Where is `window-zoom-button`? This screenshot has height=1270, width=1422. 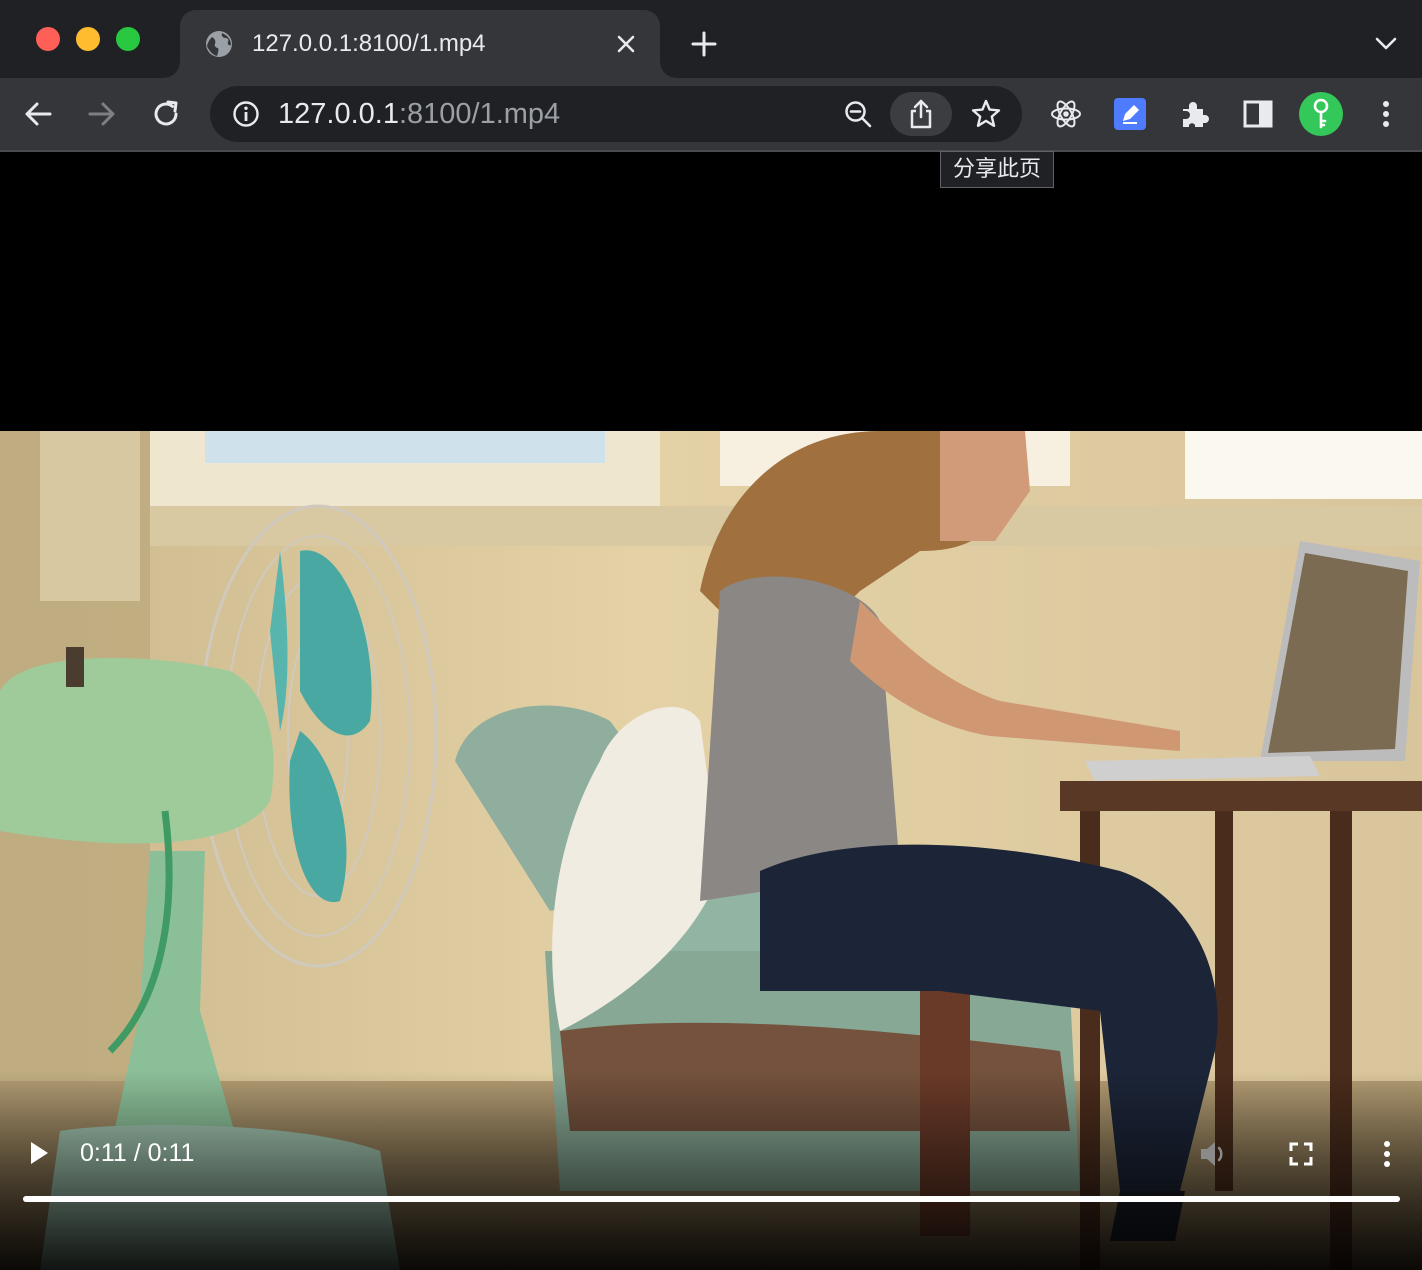 window-zoom-button is located at coordinates (128, 39).